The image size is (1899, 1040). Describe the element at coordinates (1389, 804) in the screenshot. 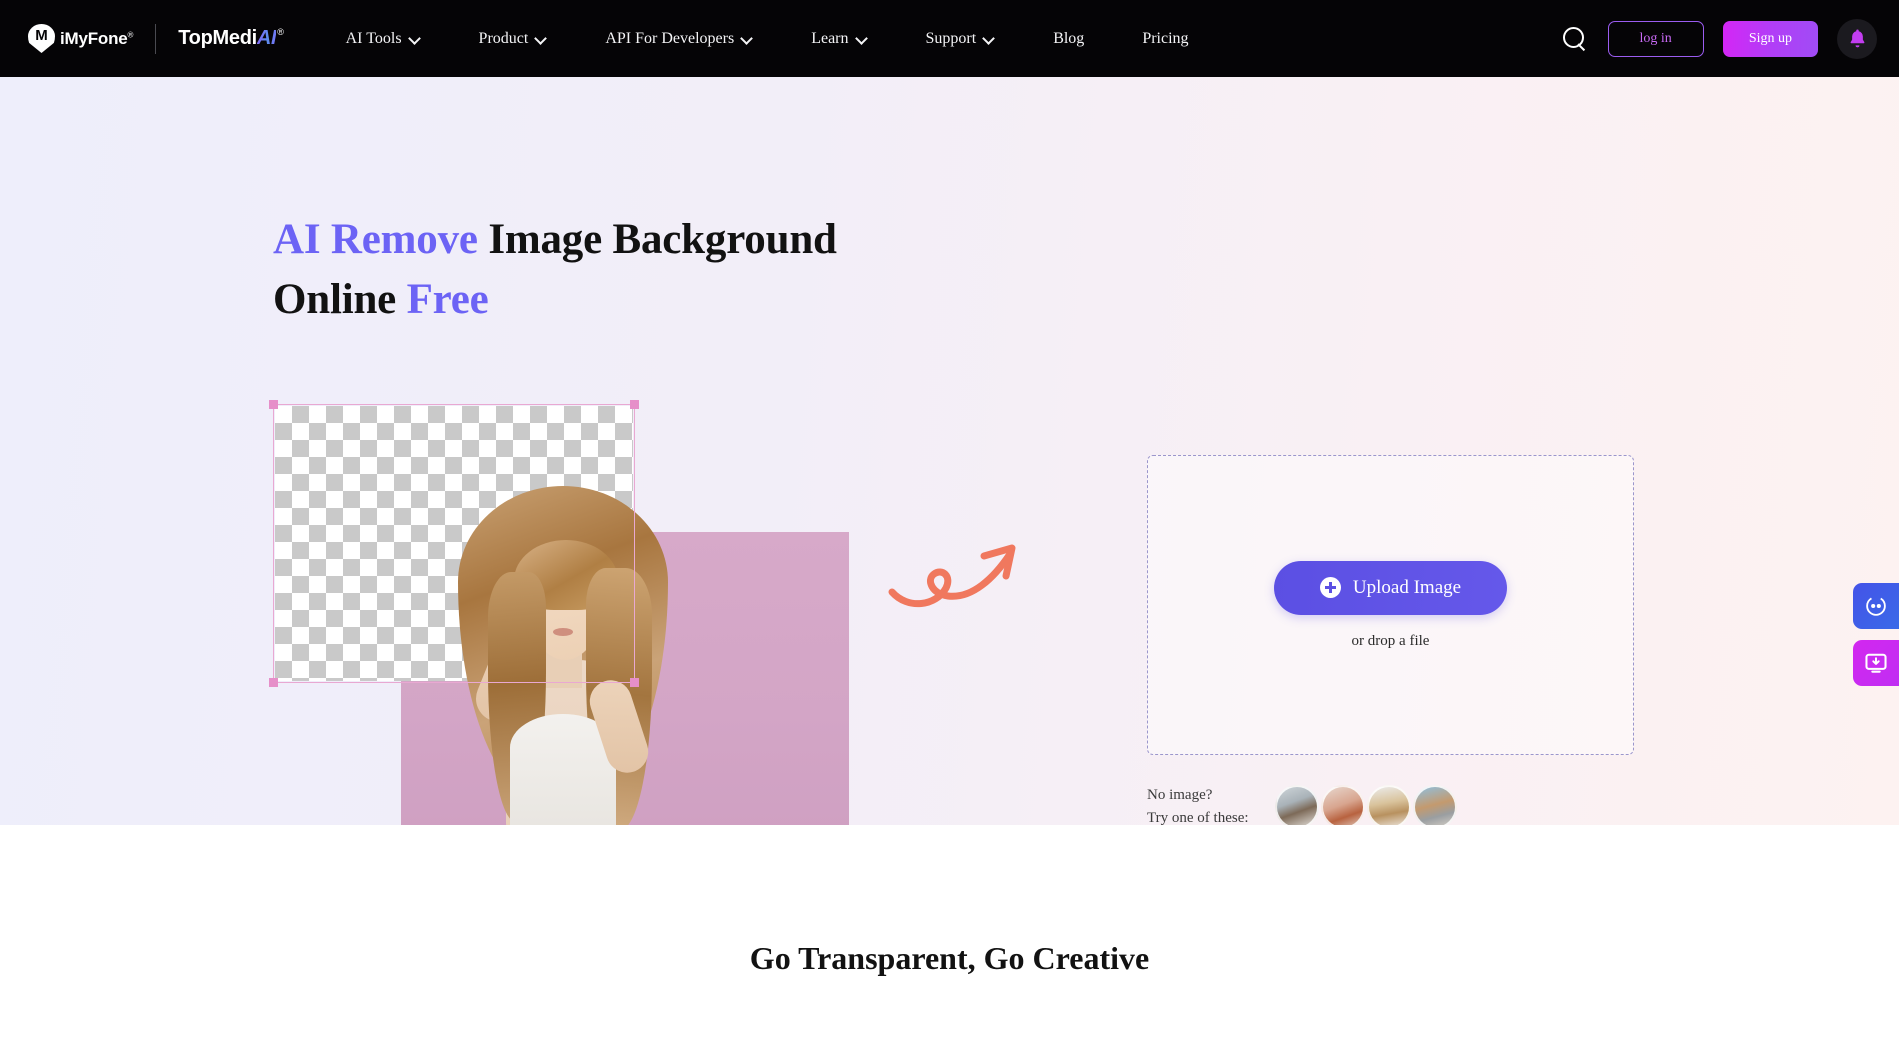

I see `sample-hamster` at that location.